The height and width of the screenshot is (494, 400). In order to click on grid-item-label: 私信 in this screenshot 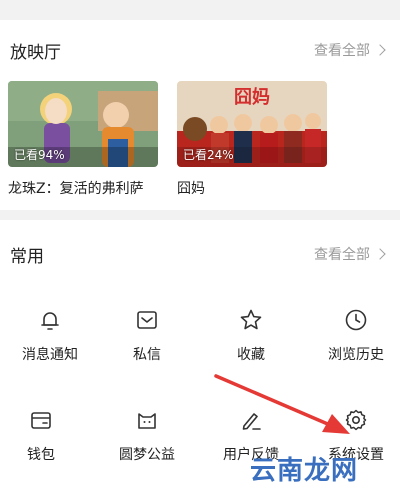, I will do `click(147, 355)`.